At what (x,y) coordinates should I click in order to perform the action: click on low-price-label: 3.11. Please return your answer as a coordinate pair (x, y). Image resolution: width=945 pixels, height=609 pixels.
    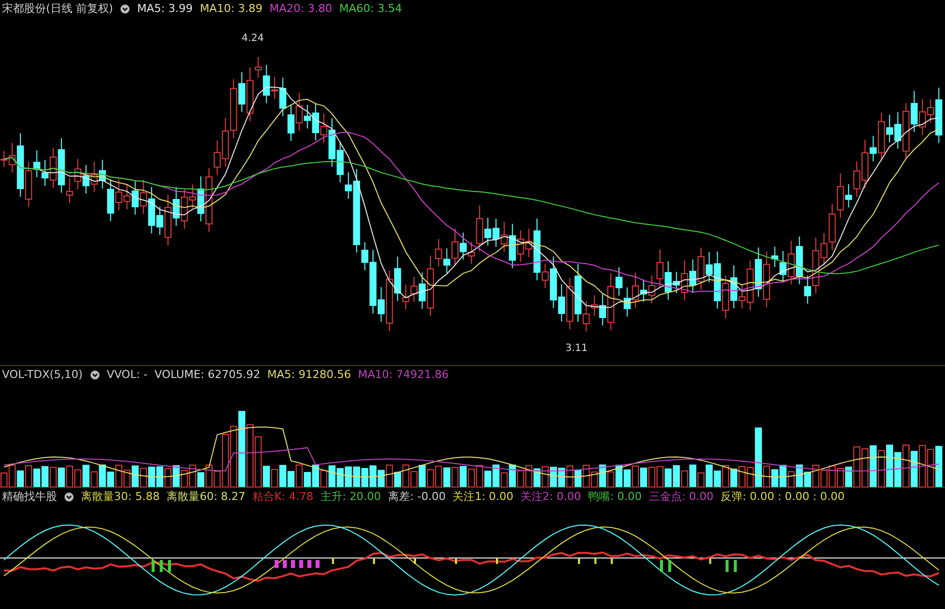
    Looking at the image, I should click on (576, 348).